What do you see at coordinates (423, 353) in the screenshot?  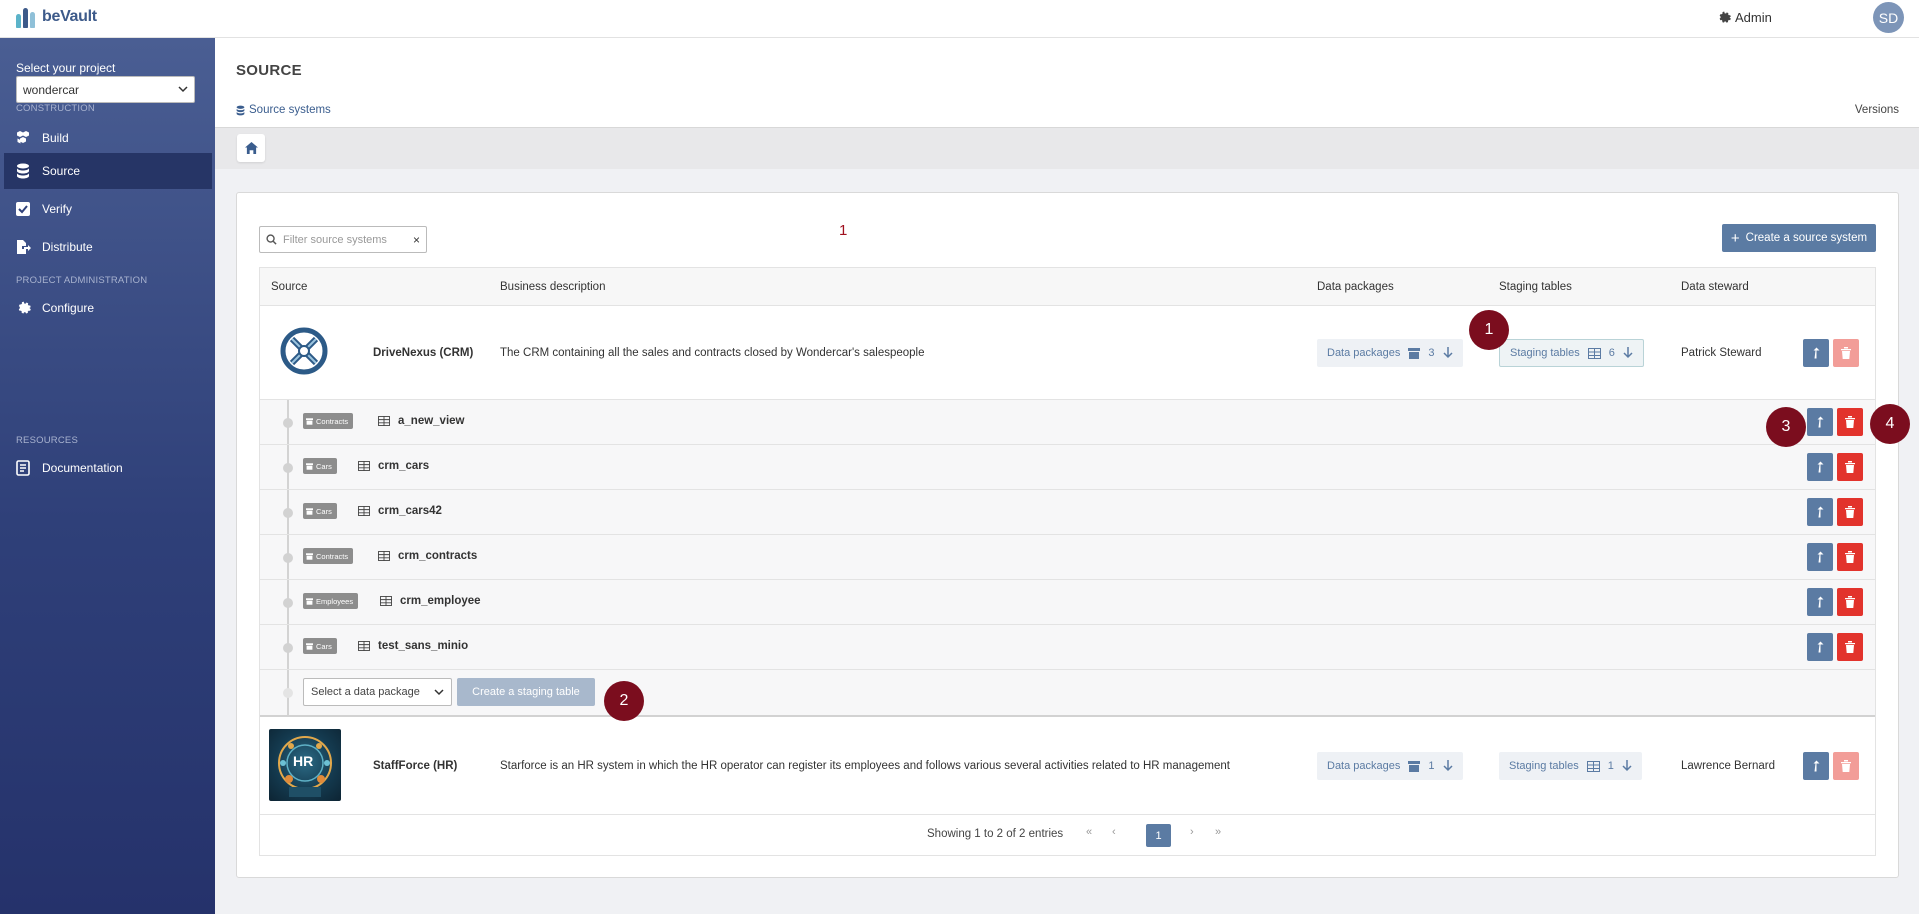 I see `source-name: DriveNexus (CRM)` at bounding box center [423, 353].